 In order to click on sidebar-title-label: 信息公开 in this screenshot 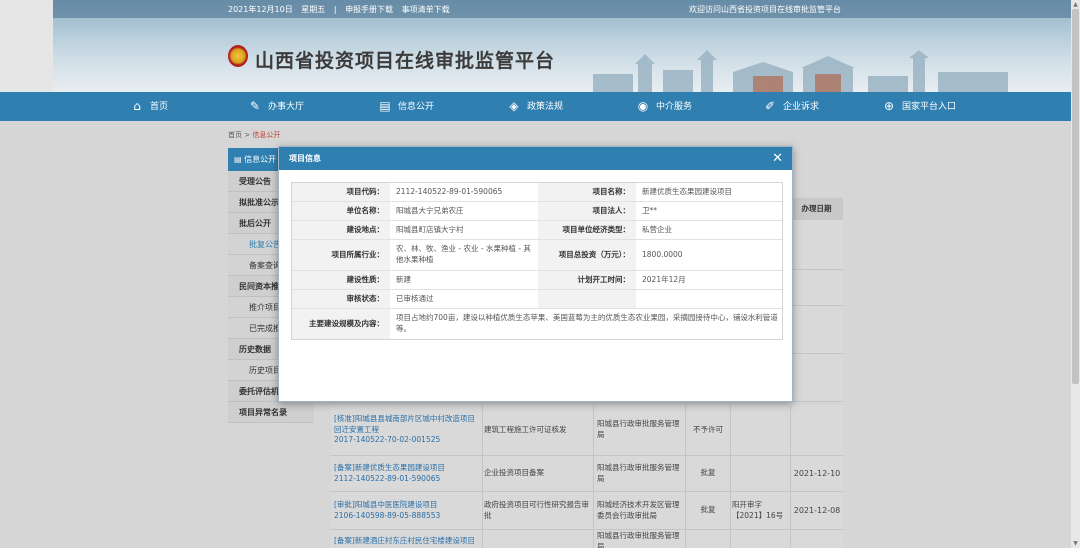, I will do `click(260, 159)`.